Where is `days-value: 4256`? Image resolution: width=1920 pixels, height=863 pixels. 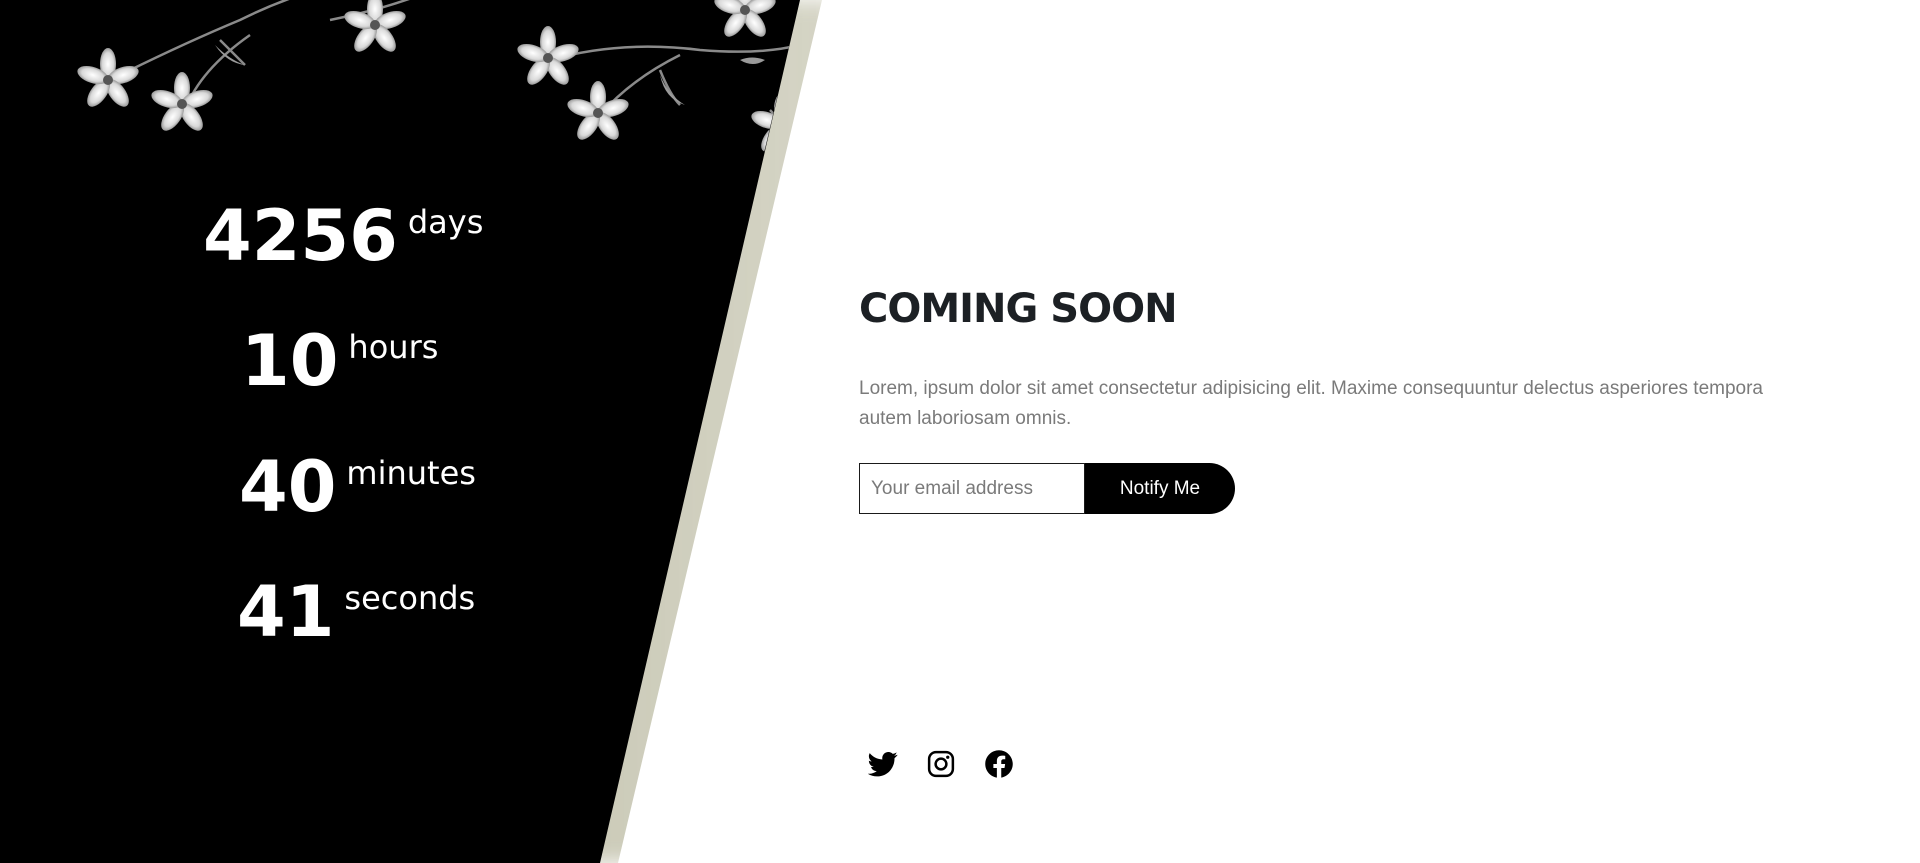
days-value: 4256 is located at coordinates (300, 236).